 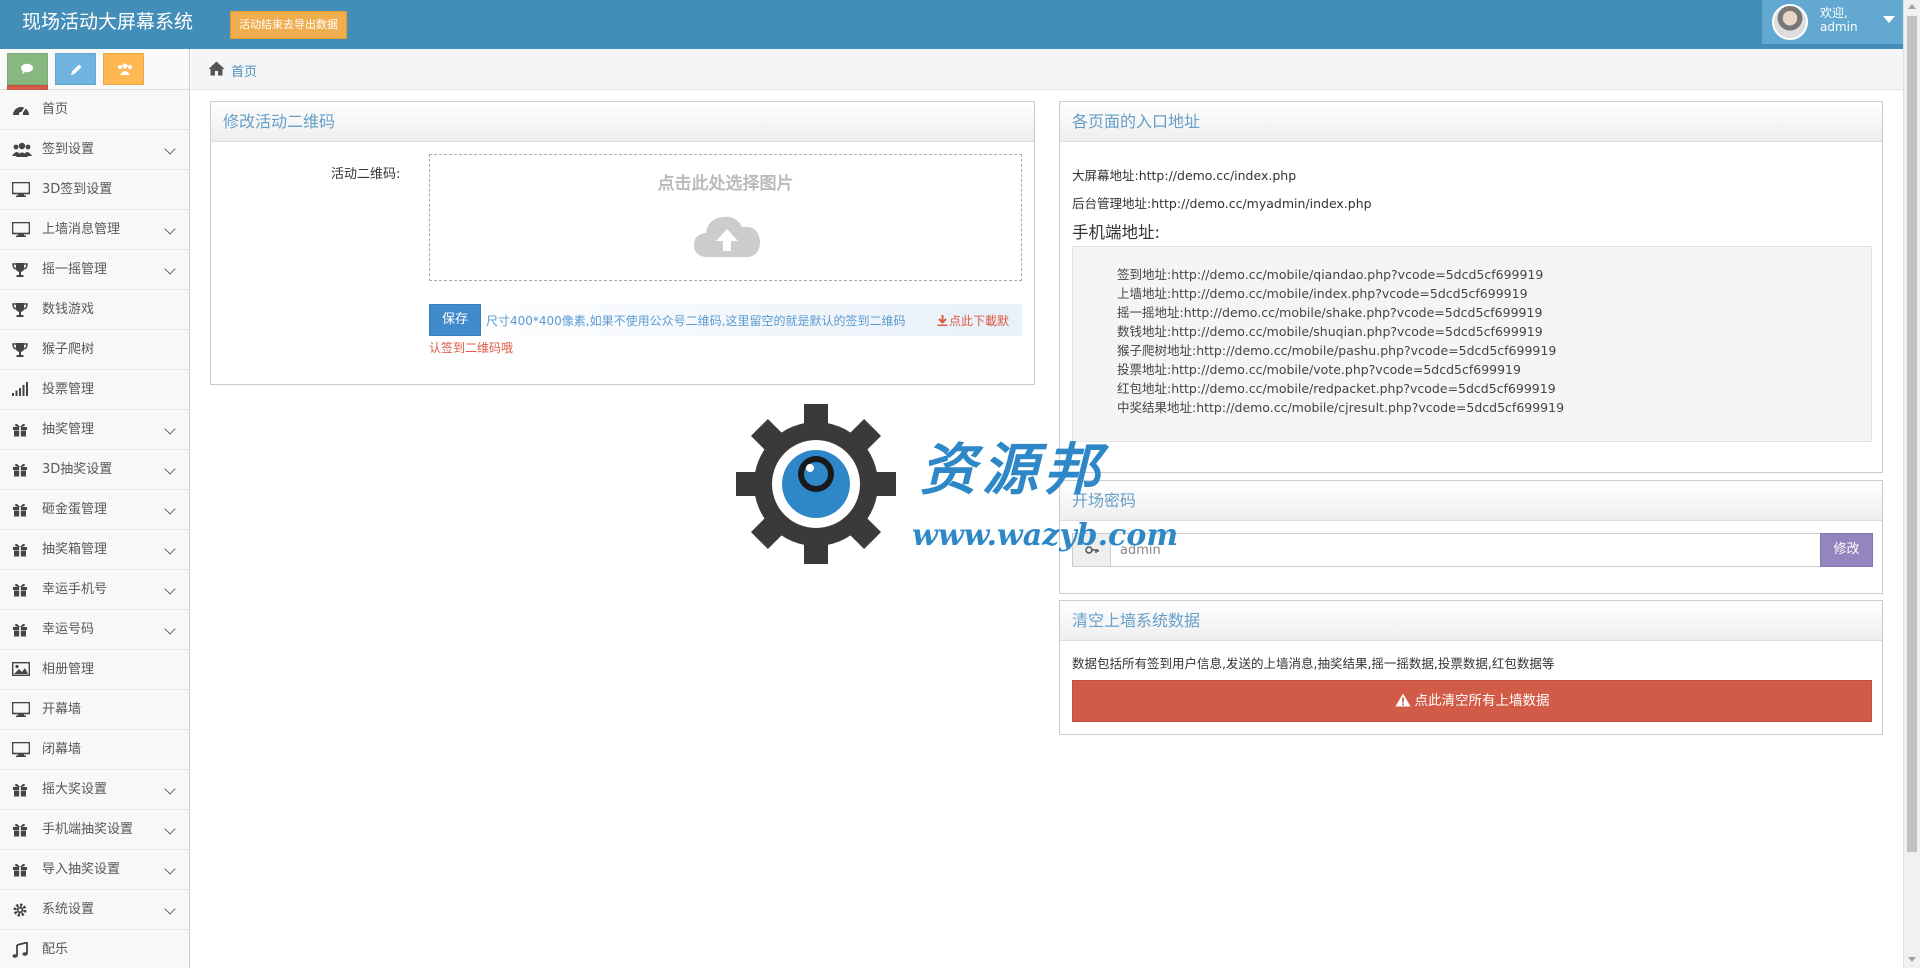 I want to click on brand-title: 现场活动大屏幕系统, so click(x=107, y=22).